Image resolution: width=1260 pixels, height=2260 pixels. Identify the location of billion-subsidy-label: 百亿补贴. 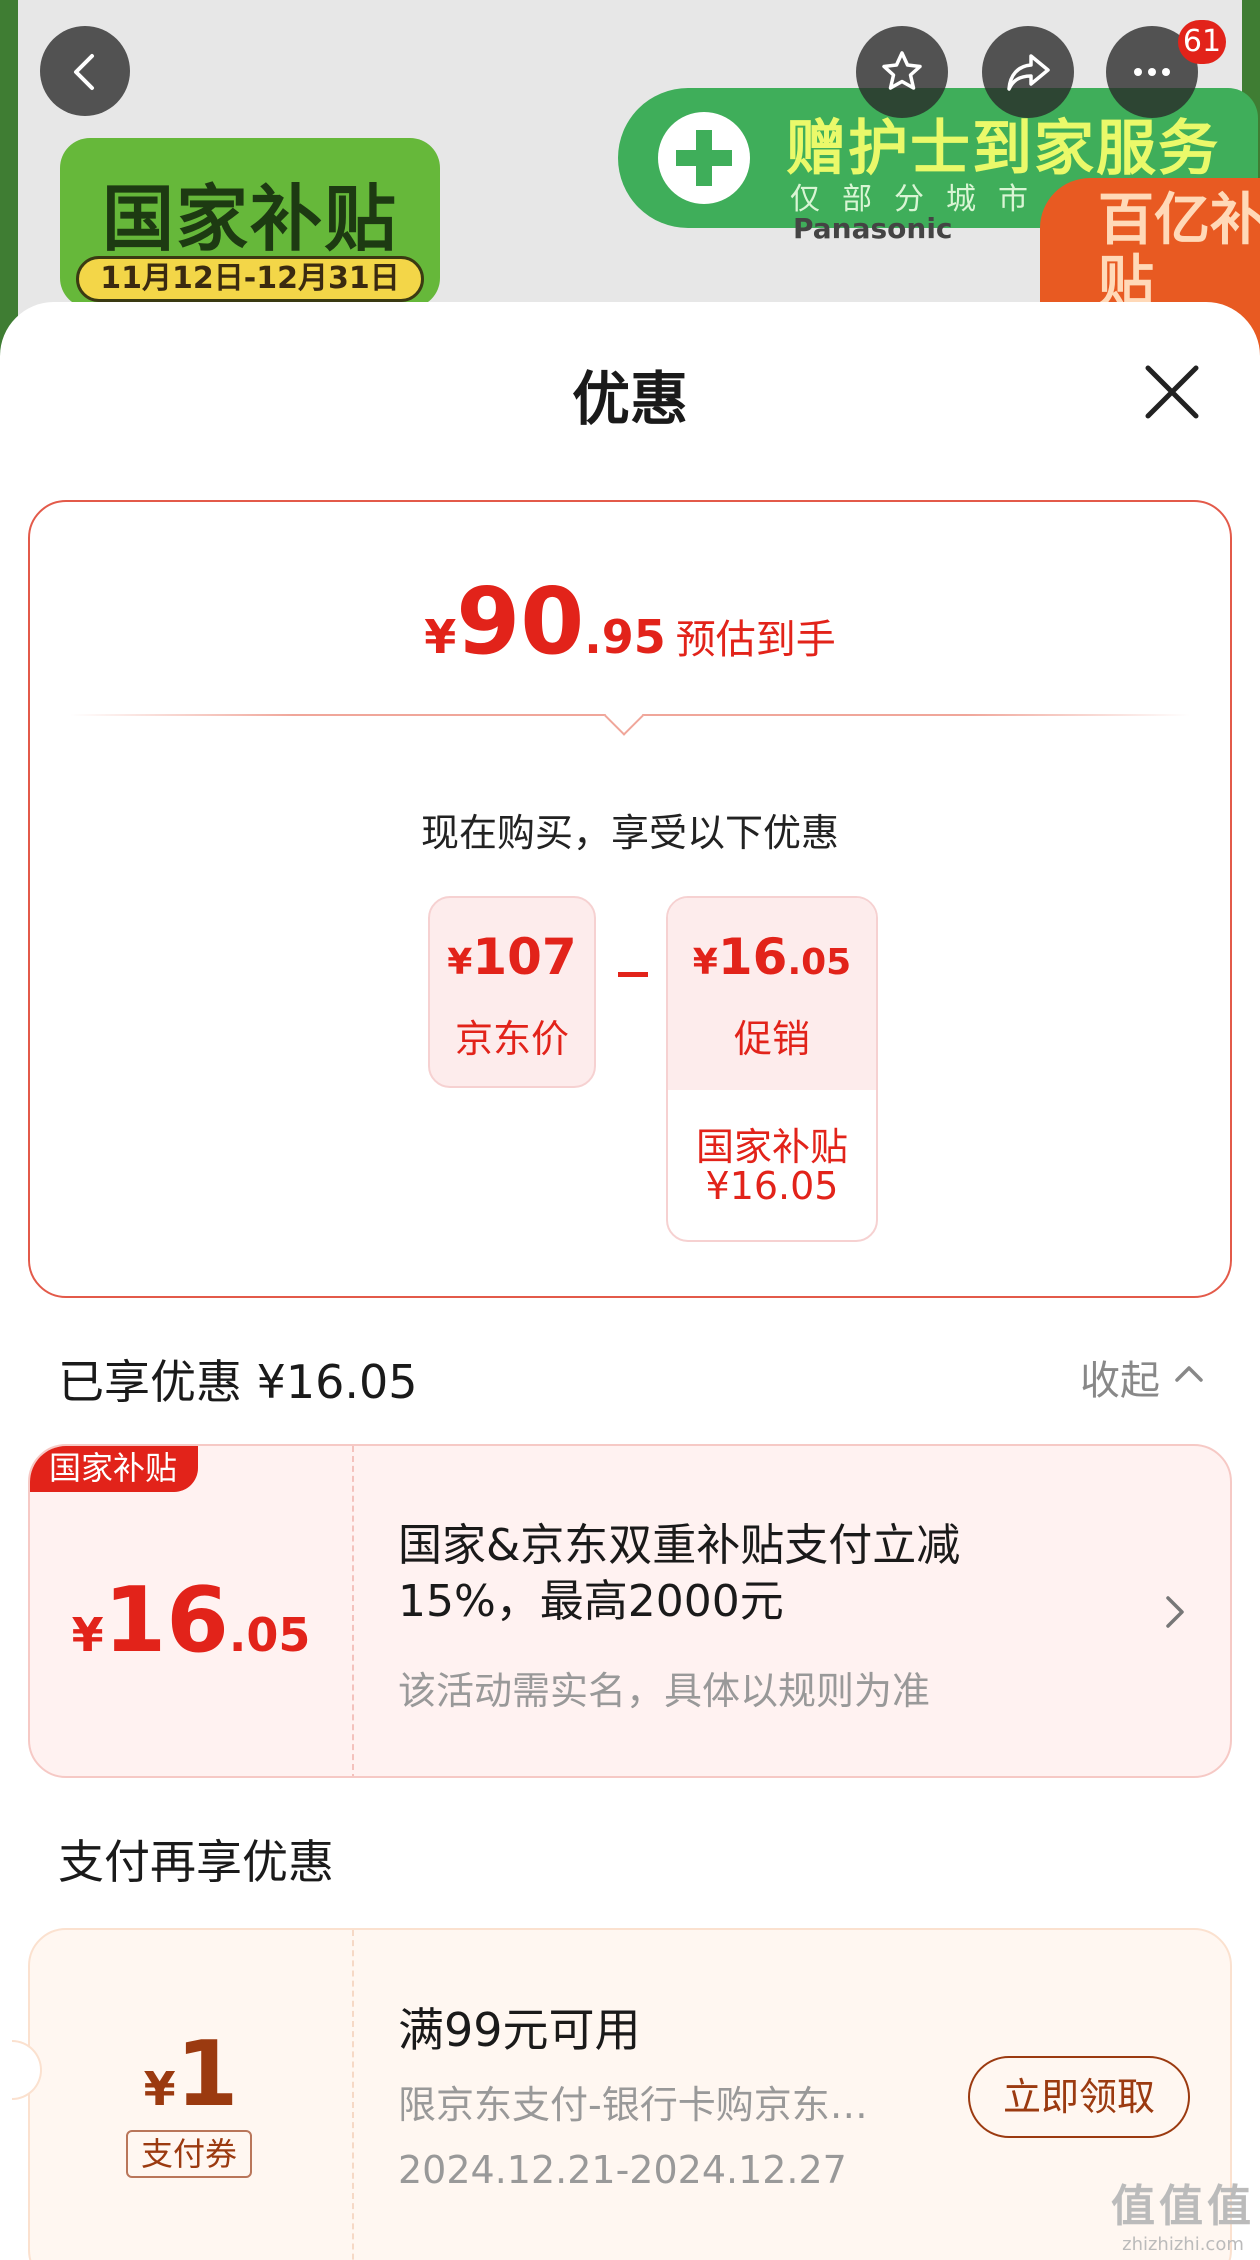
(1179, 251).